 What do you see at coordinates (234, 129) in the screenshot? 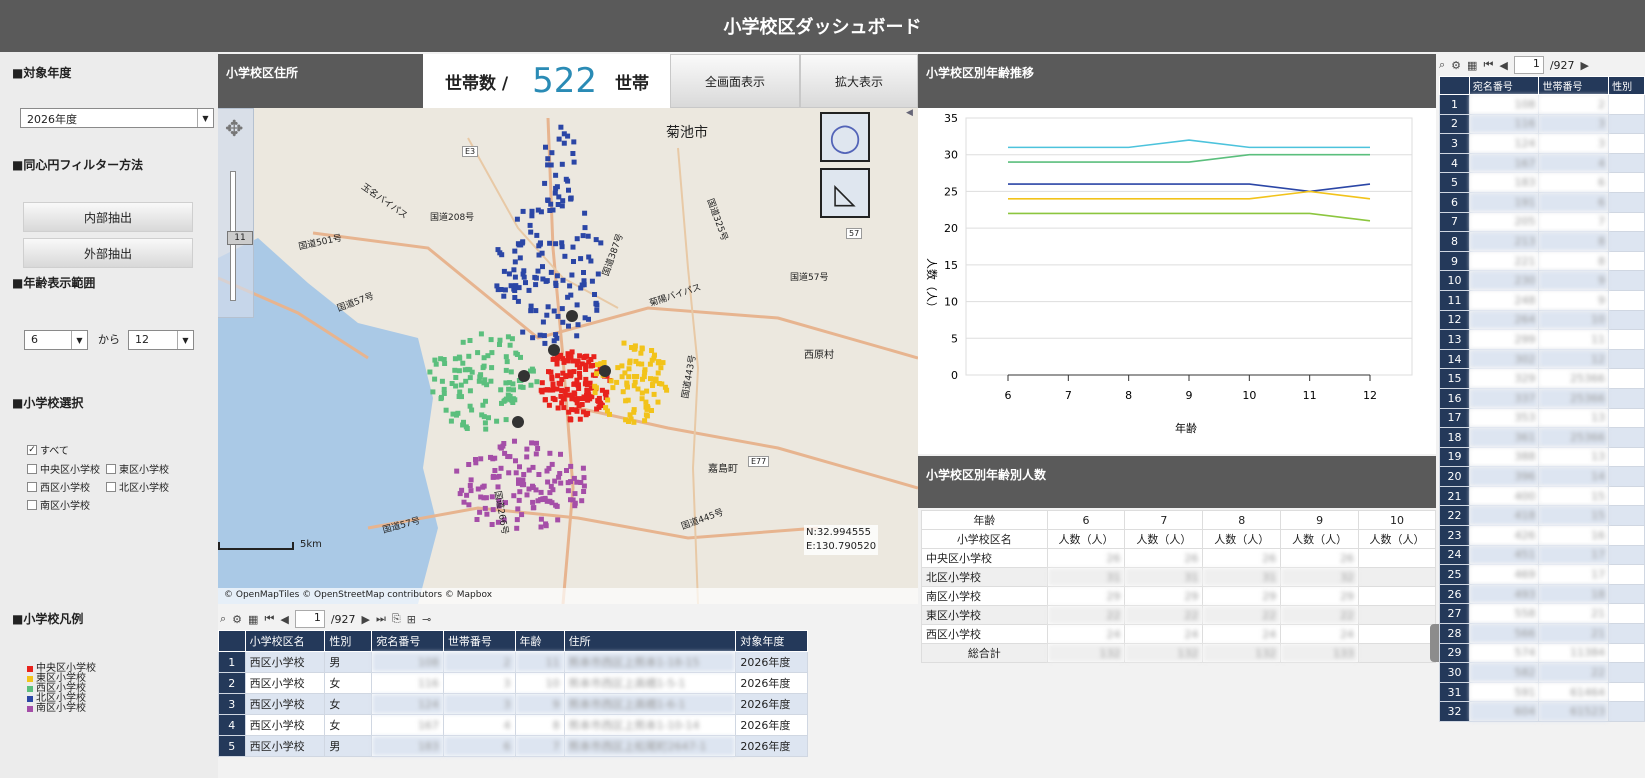
I see `pan-icon: ✥` at bounding box center [234, 129].